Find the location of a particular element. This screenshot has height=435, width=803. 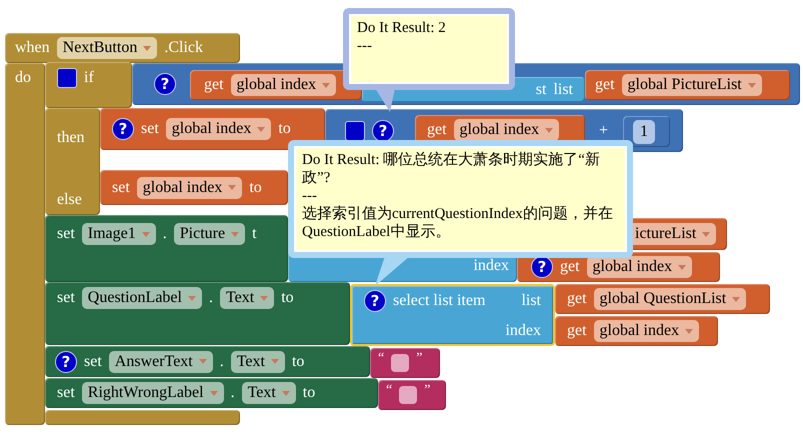

block-label: t is located at coordinates (254, 234).